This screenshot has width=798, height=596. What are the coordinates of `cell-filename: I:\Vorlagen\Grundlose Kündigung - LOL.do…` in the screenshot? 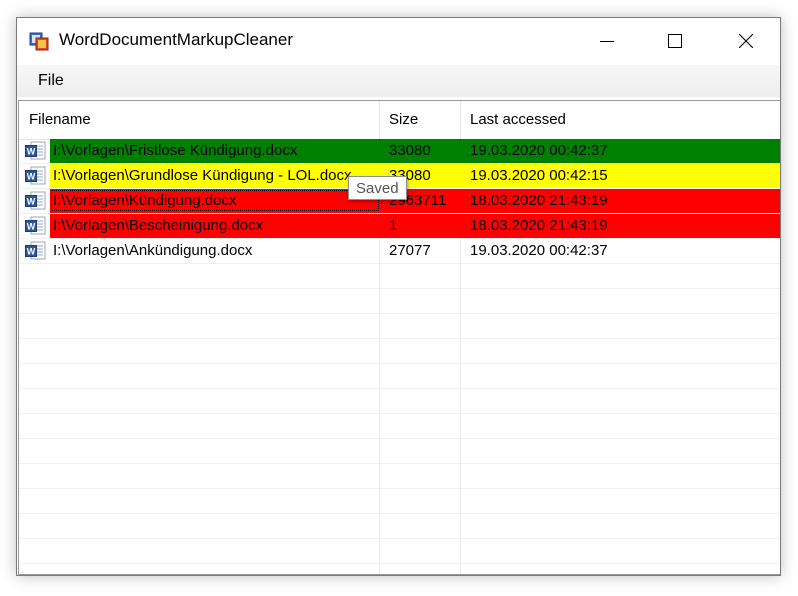 It's located at (202, 175).